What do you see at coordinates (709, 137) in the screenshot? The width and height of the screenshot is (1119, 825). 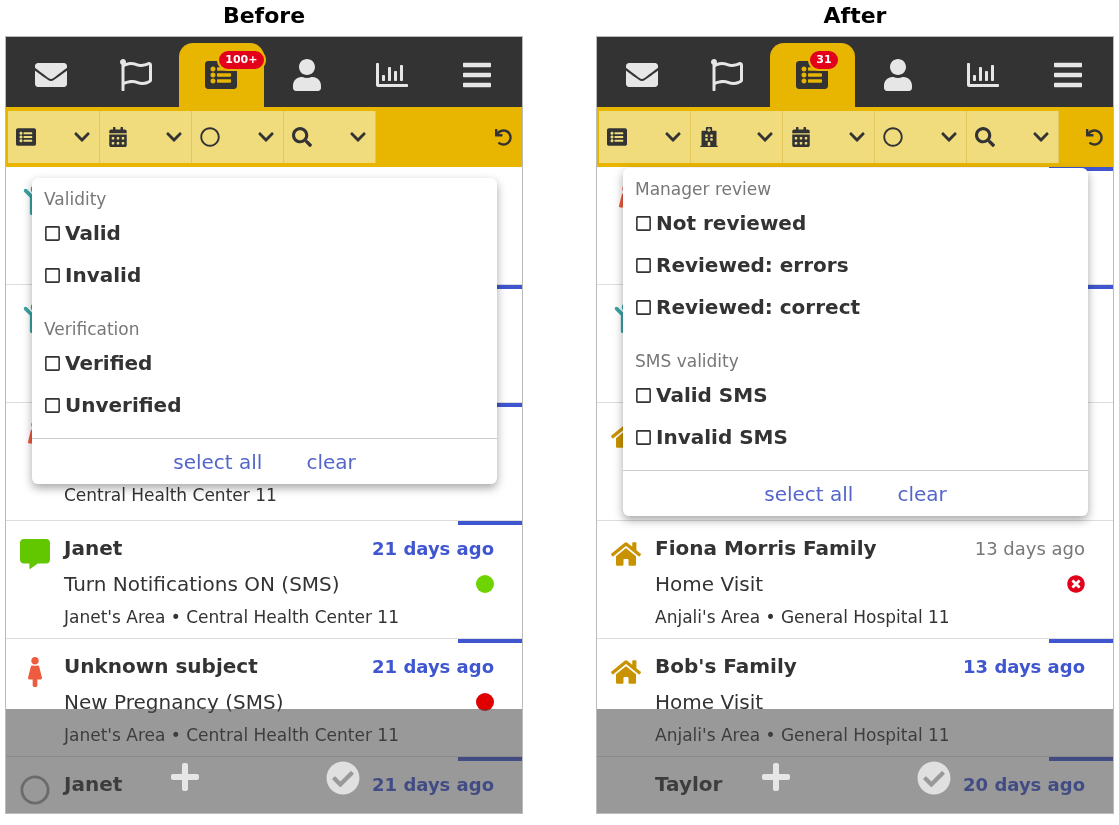 I see `building-icon` at bounding box center [709, 137].